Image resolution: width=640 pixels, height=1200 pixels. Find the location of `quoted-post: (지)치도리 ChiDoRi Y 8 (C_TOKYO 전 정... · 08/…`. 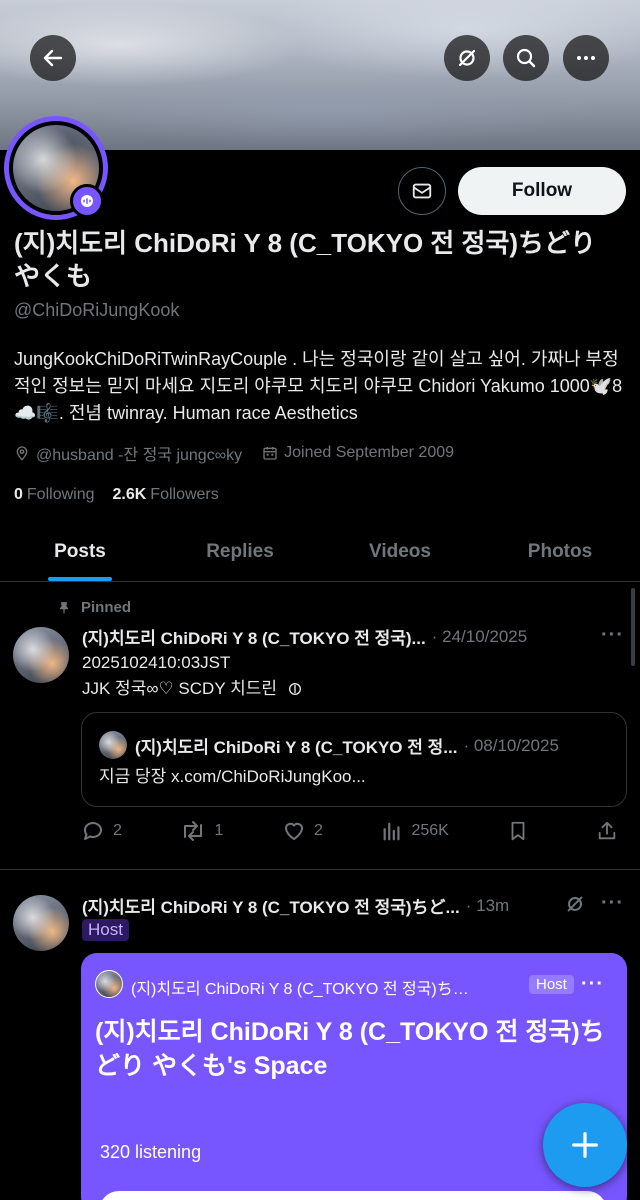

quoted-post: (지)치도리 ChiDoRi Y 8 (C_TOKYO 전 정... · 08/… is located at coordinates (354, 759).